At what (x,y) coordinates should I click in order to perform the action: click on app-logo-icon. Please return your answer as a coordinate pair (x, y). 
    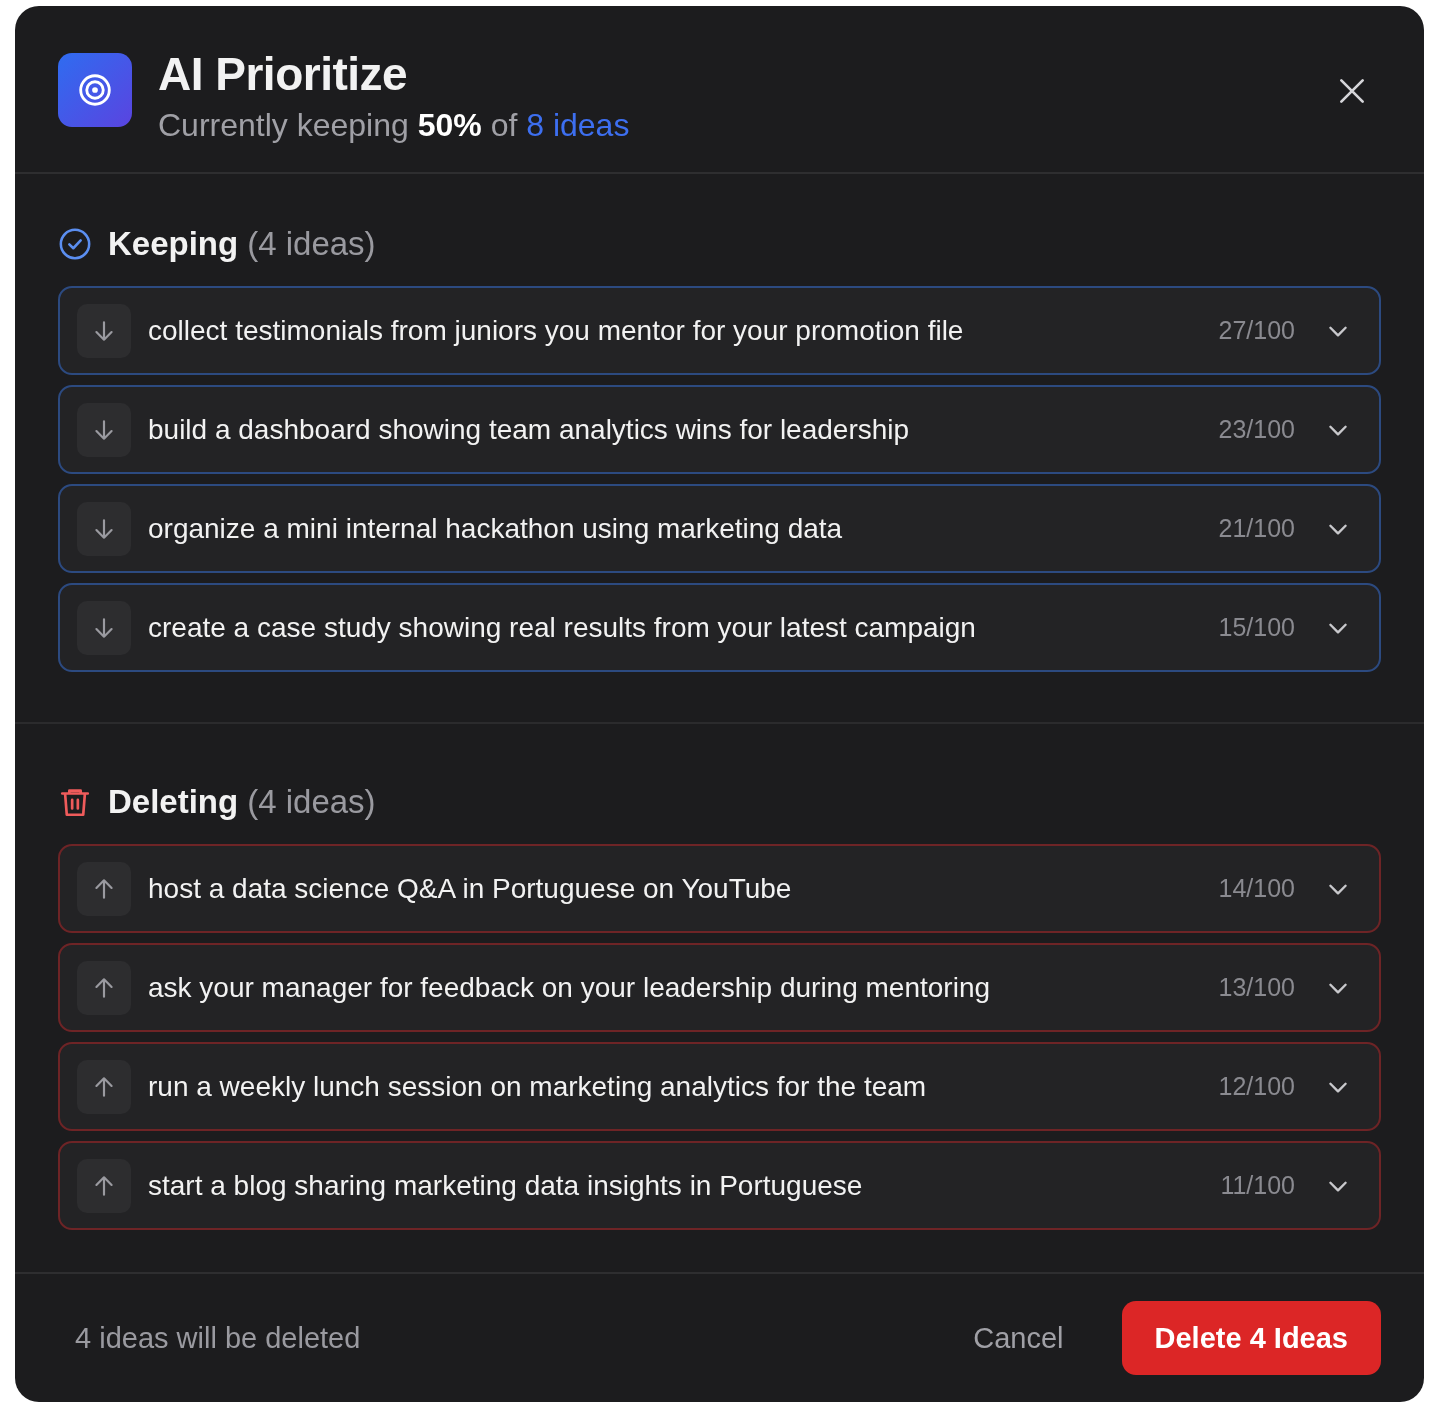
    Looking at the image, I should click on (95, 90).